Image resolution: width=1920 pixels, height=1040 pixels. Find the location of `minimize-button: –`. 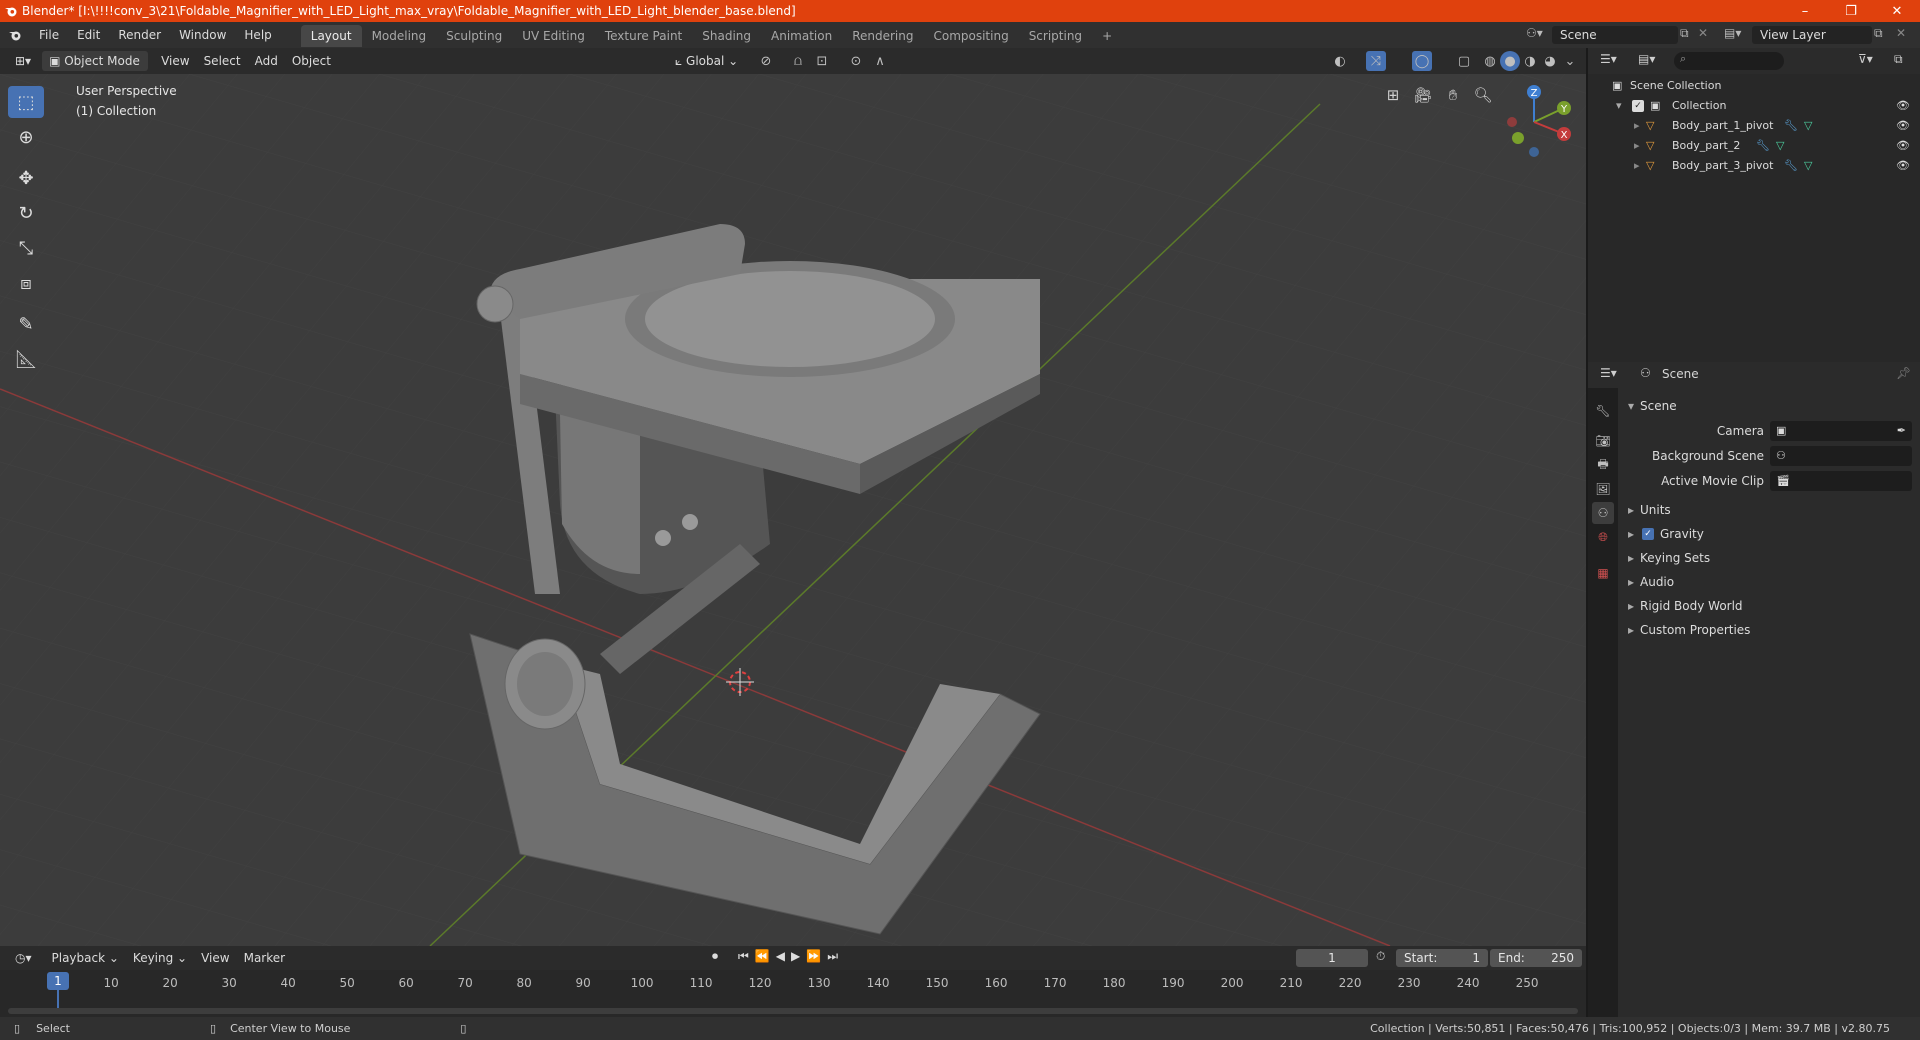

minimize-button: – is located at coordinates (1805, 11).